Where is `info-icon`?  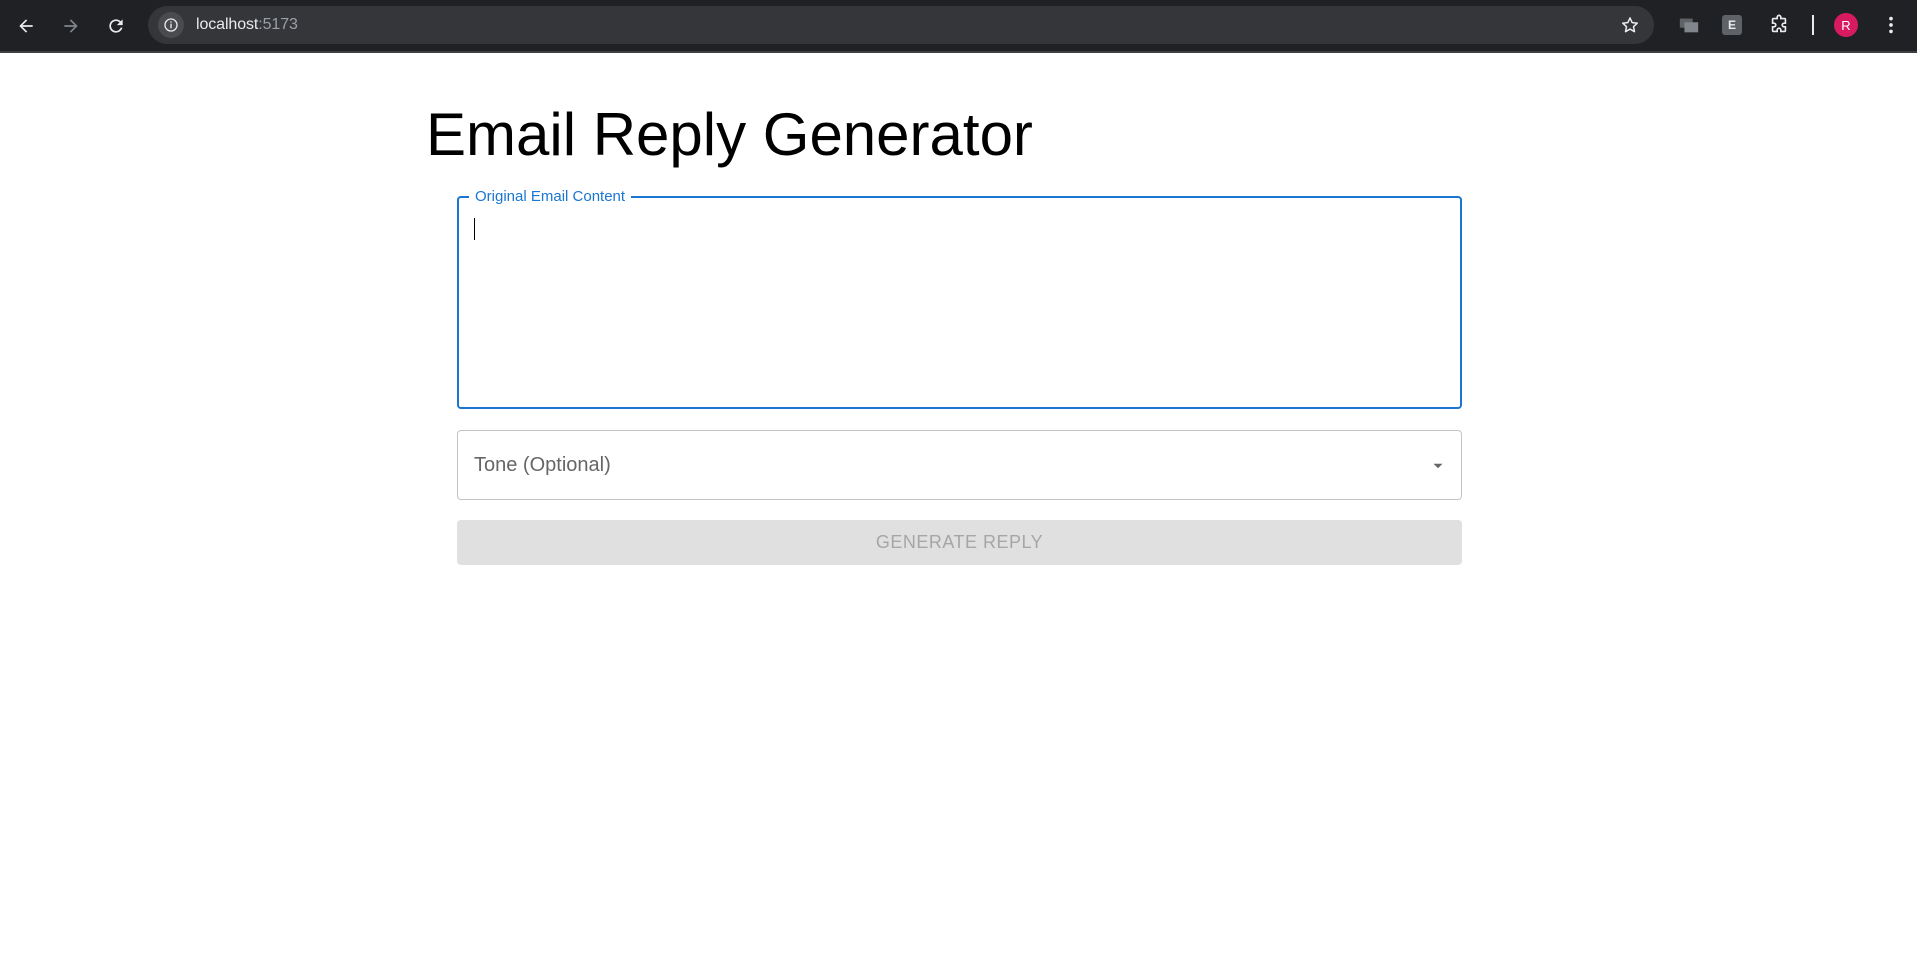 info-icon is located at coordinates (171, 25).